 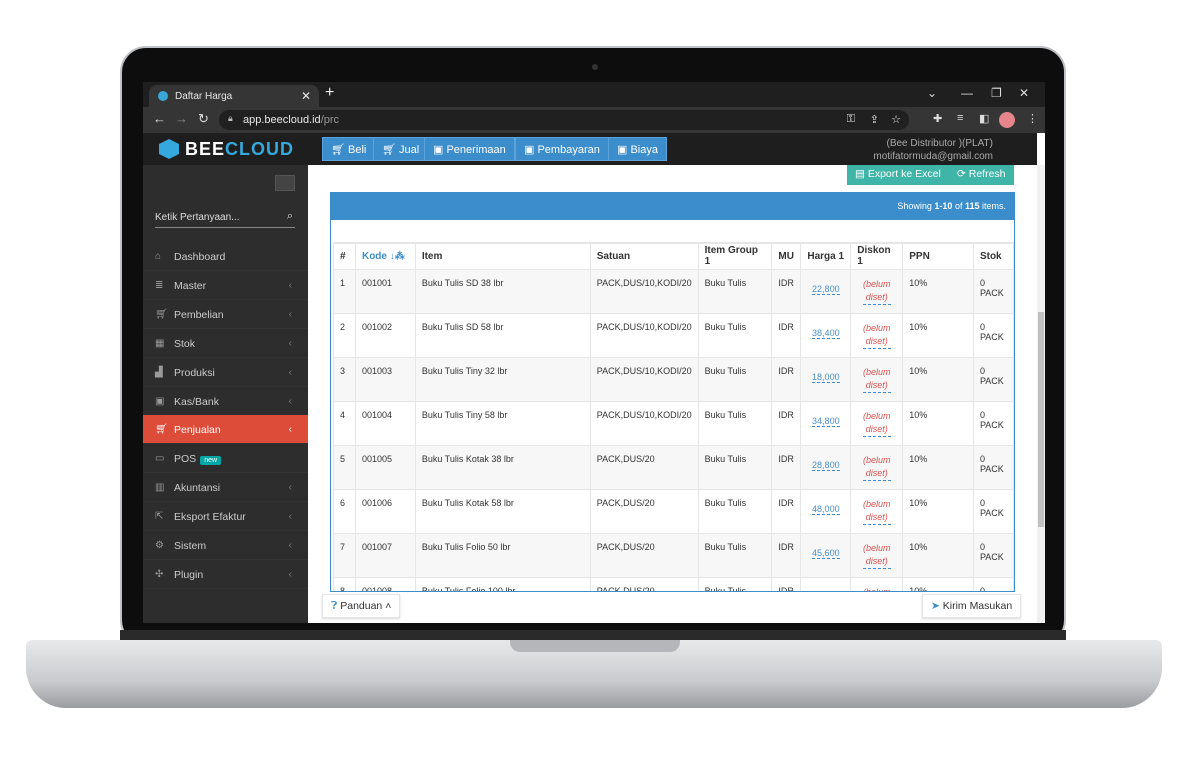 I want to click on kirim-masukan-button: ➤ Kirim Masukan, so click(x=972, y=606).